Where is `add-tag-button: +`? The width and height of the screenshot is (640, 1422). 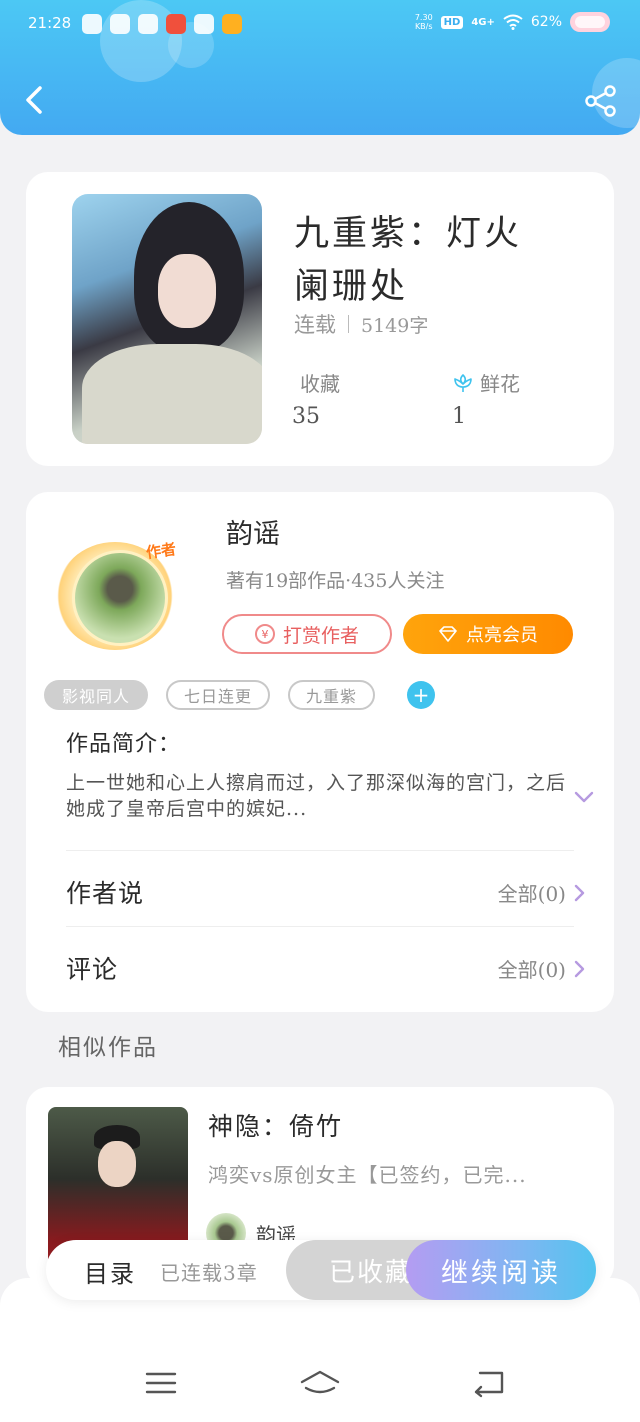 add-tag-button: + is located at coordinates (421, 695).